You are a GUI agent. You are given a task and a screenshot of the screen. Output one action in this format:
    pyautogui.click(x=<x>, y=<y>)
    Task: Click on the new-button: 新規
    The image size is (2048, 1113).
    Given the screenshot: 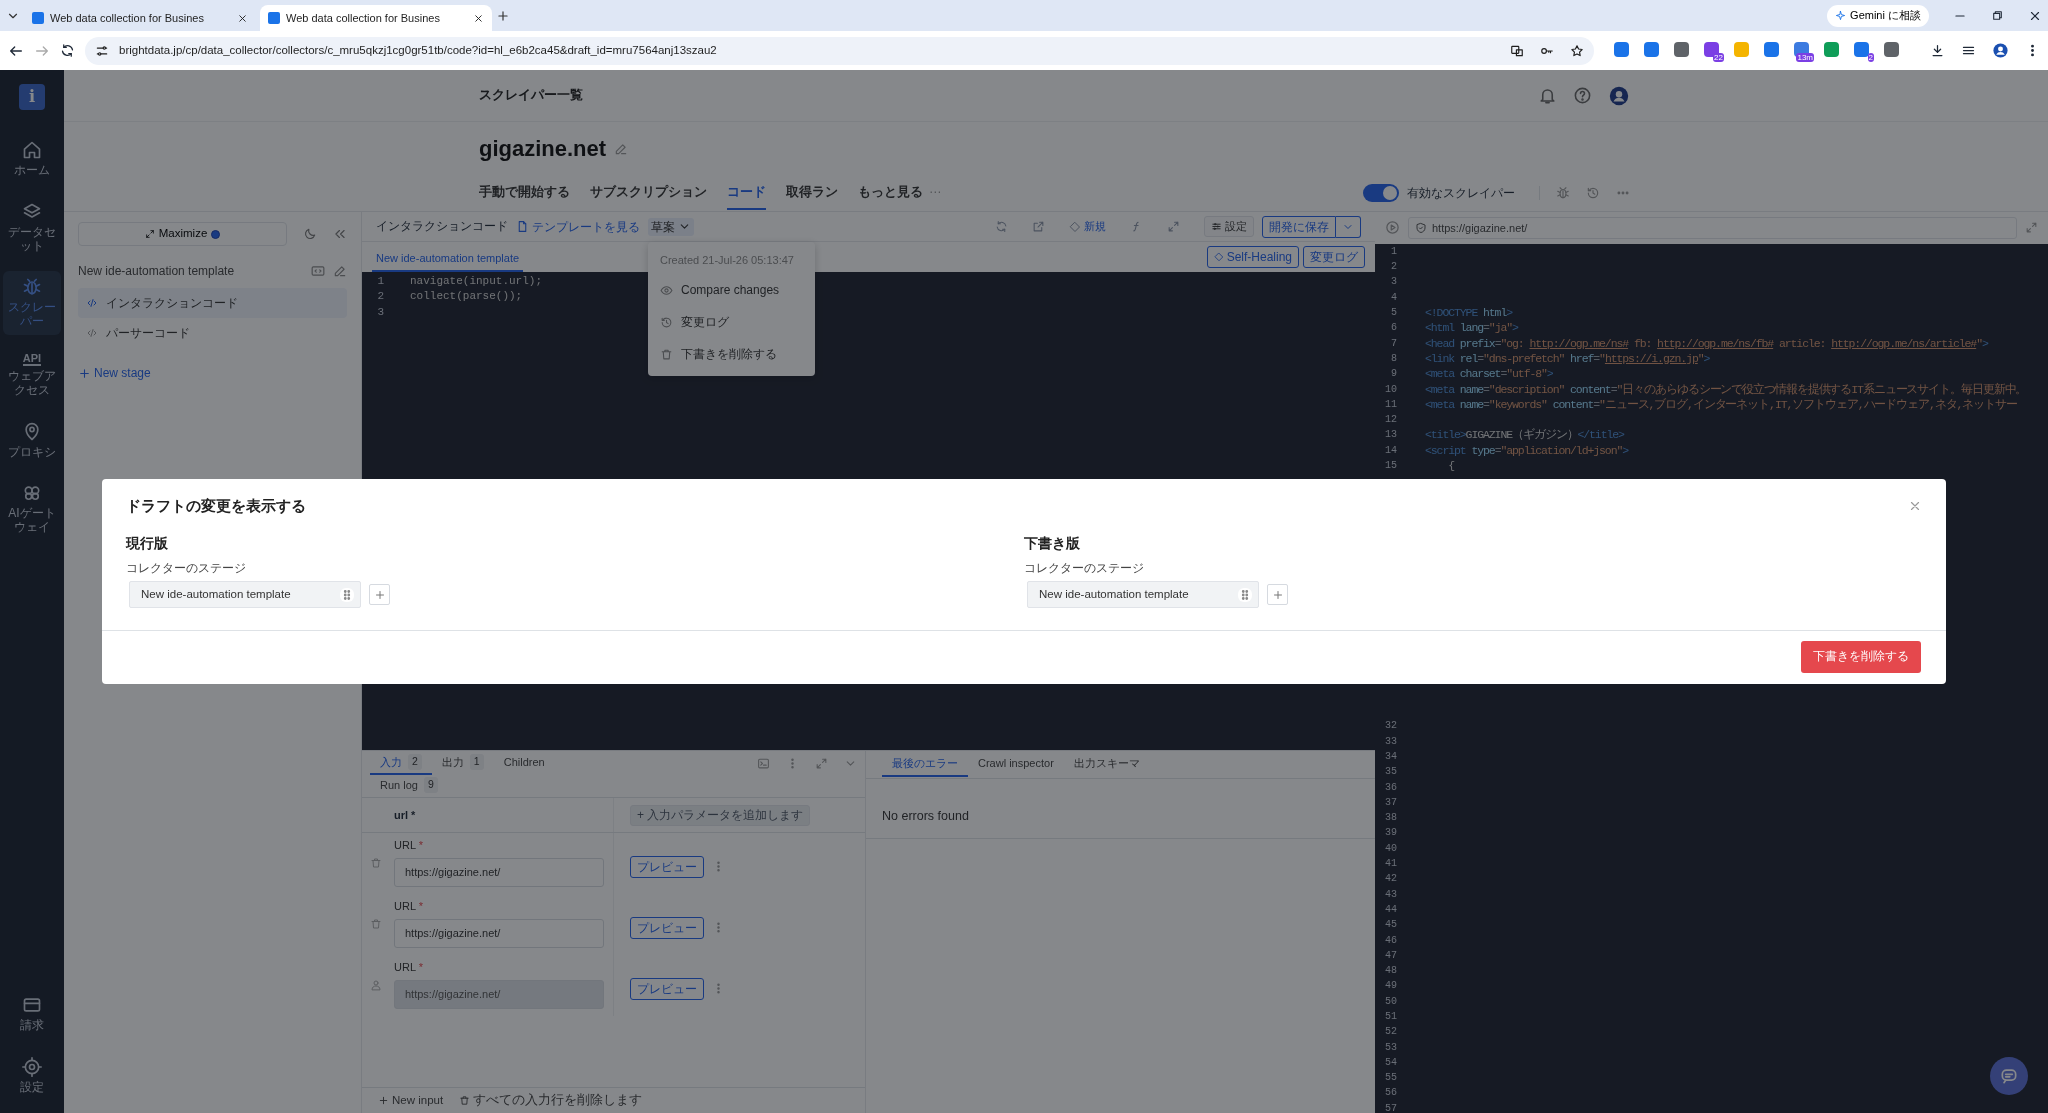 What is the action you would take?
    pyautogui.click(x=1087, y=226)
    